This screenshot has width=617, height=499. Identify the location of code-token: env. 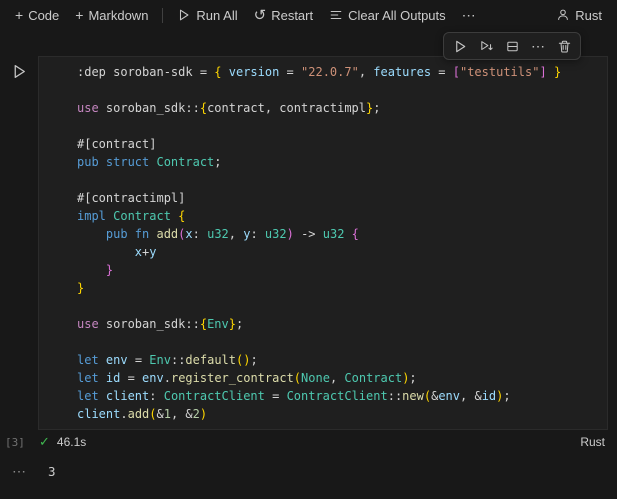
(153, 378).